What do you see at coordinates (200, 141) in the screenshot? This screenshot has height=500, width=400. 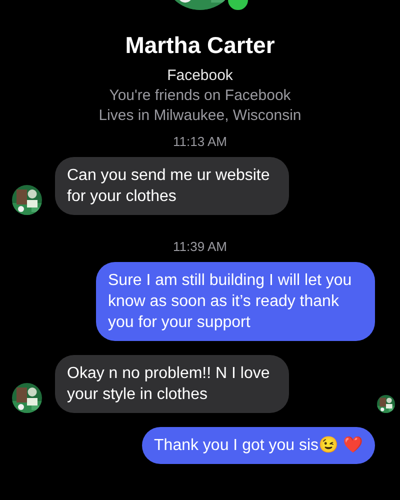 I see `timestamp: 11:13 AM` at bounding box center [200, 141].